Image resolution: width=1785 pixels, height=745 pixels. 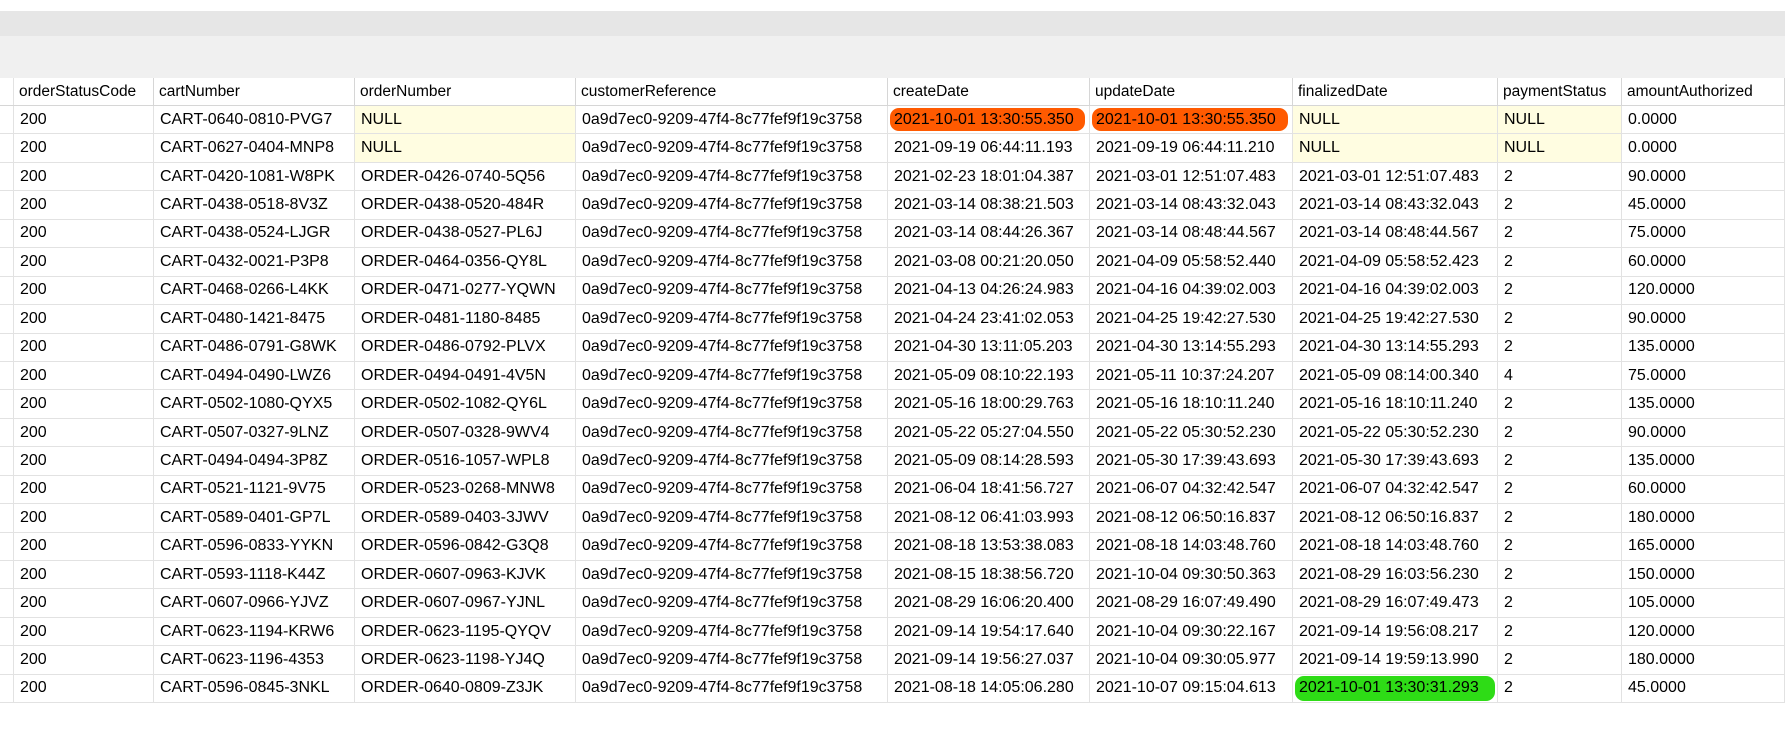 I want to click on cell-finalizedDate: 2021-03-14 08:43:32.043, so click(x=1395, y=205).